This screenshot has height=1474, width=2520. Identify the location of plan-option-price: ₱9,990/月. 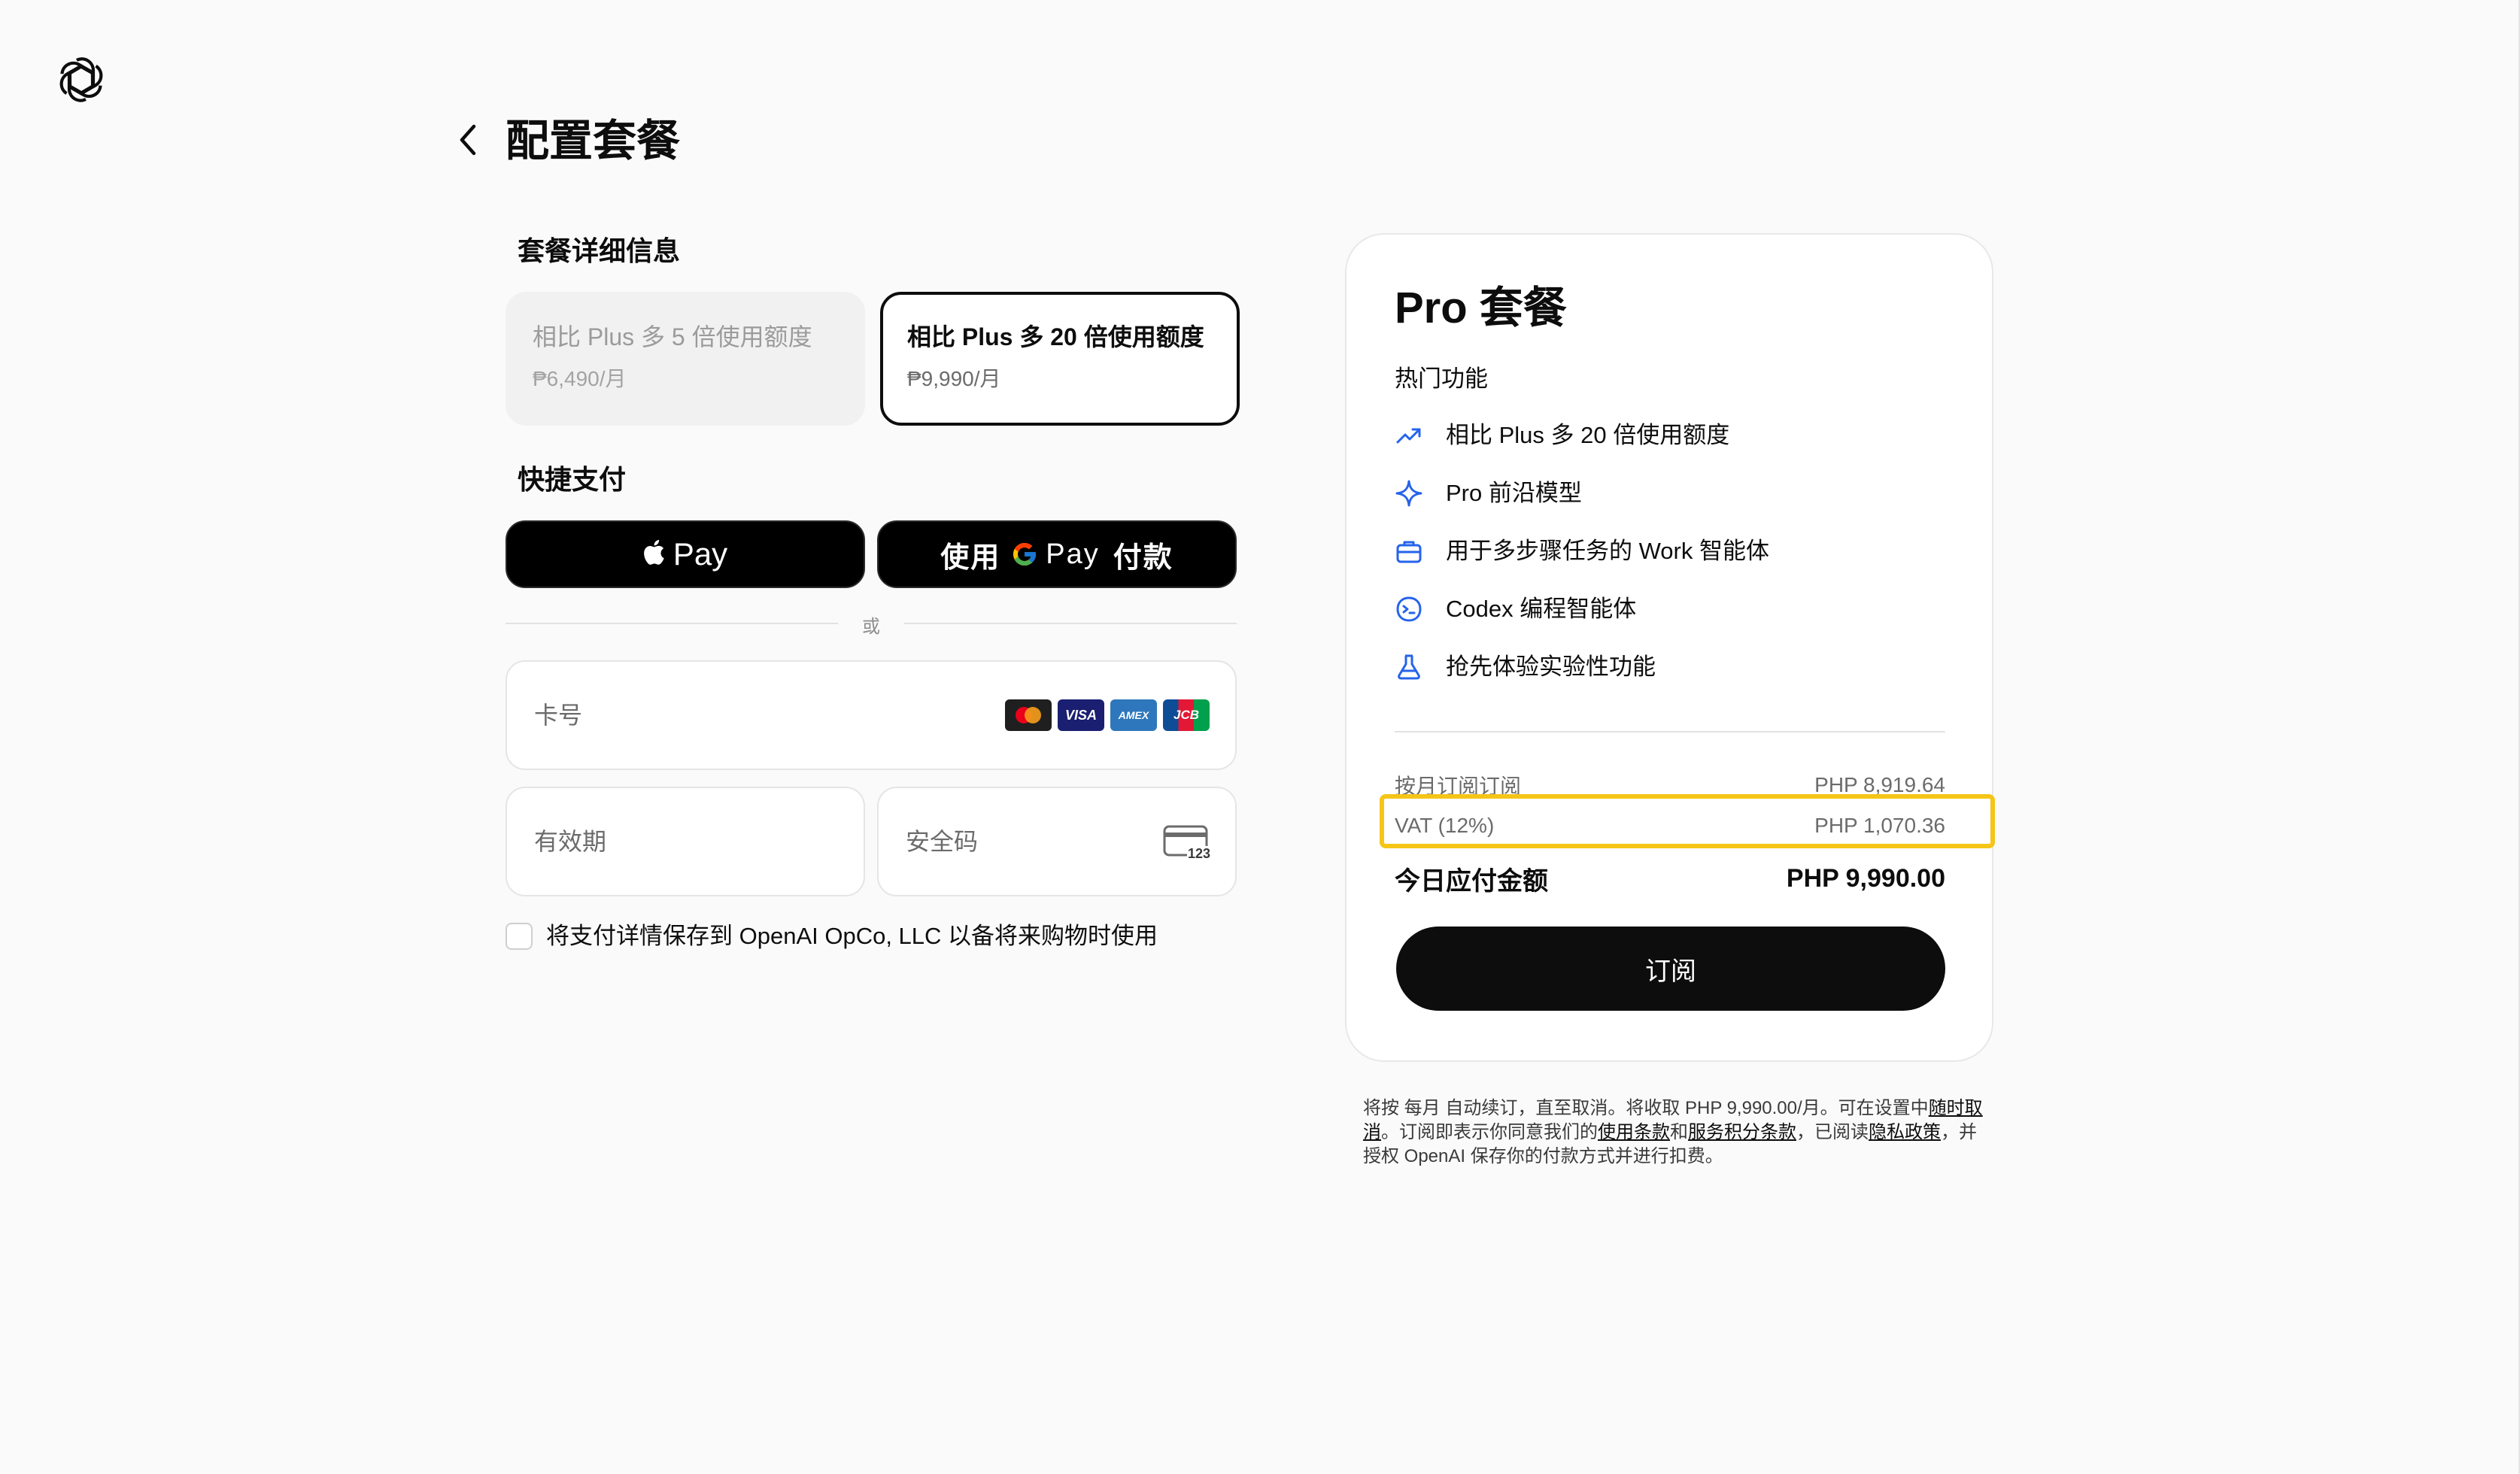
(954, 378).